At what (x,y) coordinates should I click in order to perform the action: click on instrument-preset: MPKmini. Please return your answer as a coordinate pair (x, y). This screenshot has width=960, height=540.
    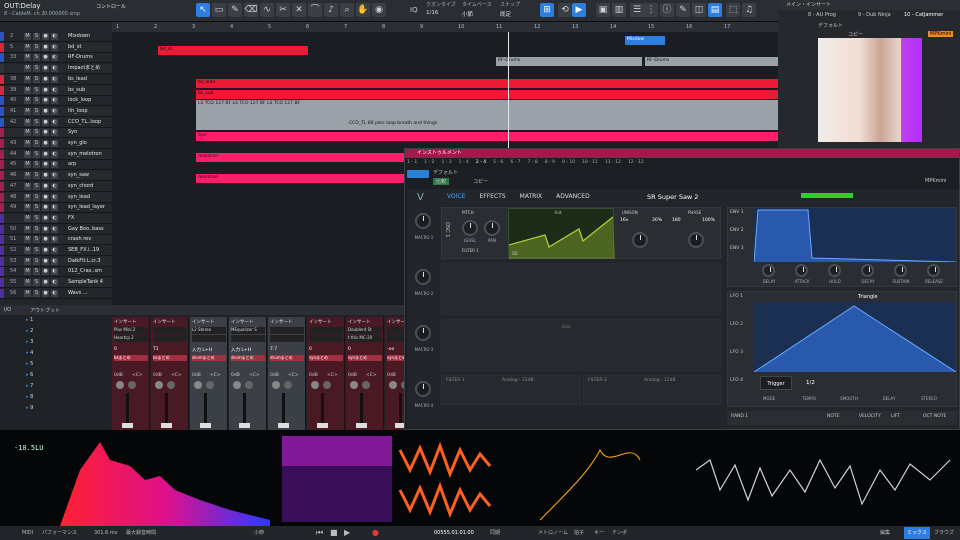
    Looking at the image, I should click on (935, 181).